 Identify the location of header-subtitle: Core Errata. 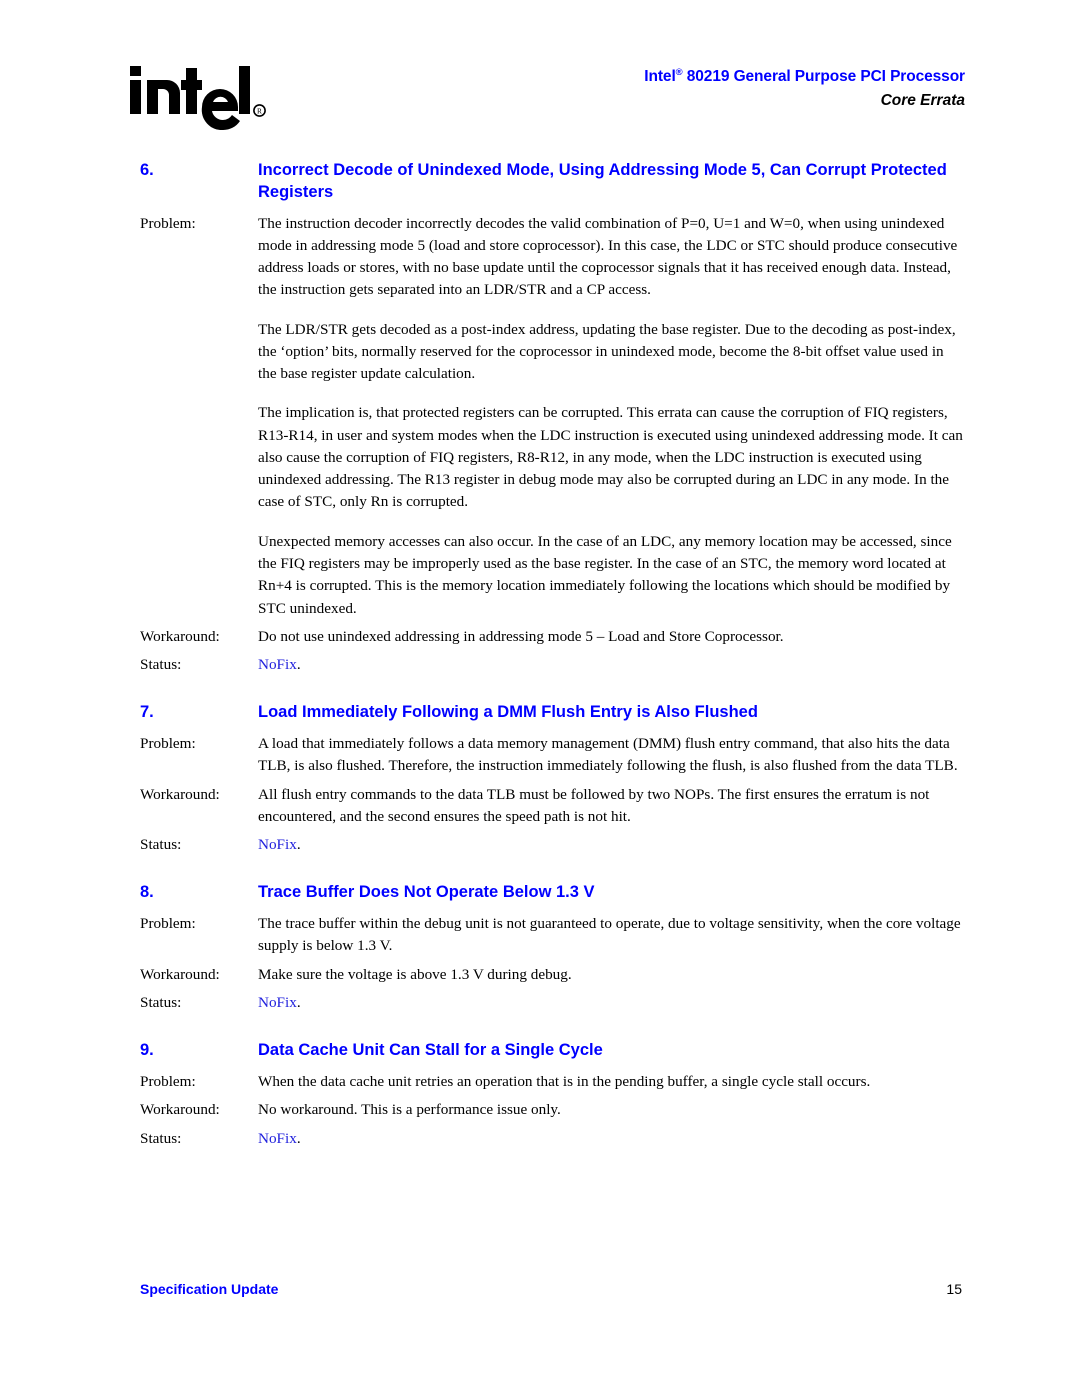
(922, 100).